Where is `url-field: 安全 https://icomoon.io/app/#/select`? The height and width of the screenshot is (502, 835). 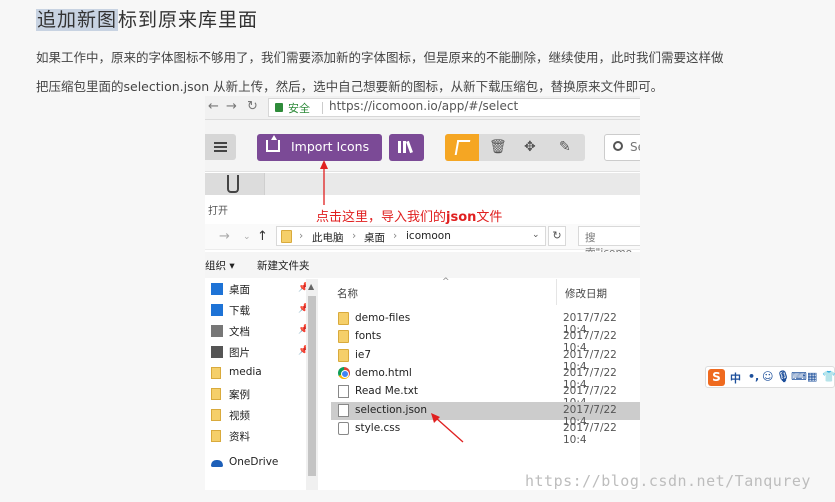 url-field: 安全 https://icomoon.io/app/#/select is located at coordinates (454, 107).